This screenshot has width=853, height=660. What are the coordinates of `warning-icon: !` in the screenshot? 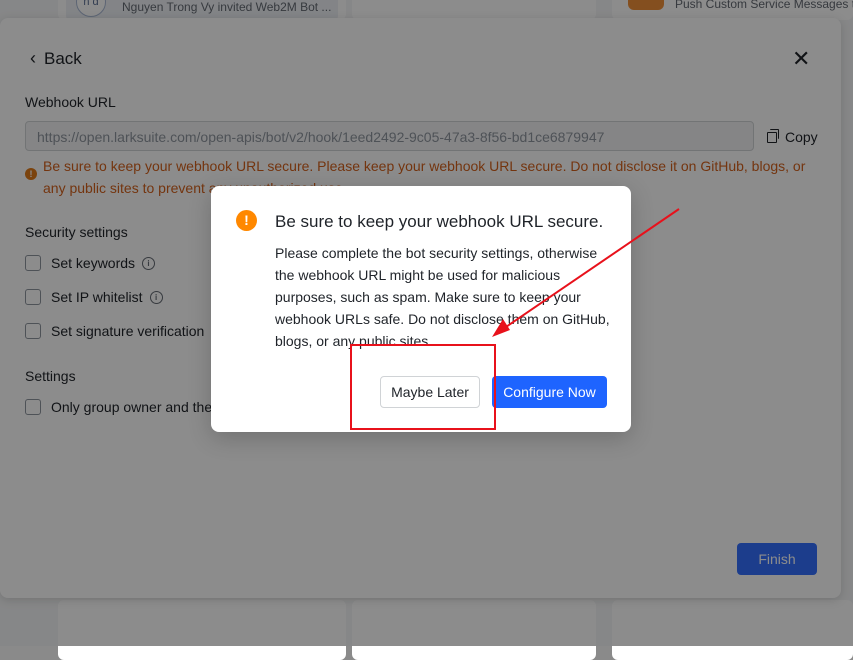 It's located at (246, 220).